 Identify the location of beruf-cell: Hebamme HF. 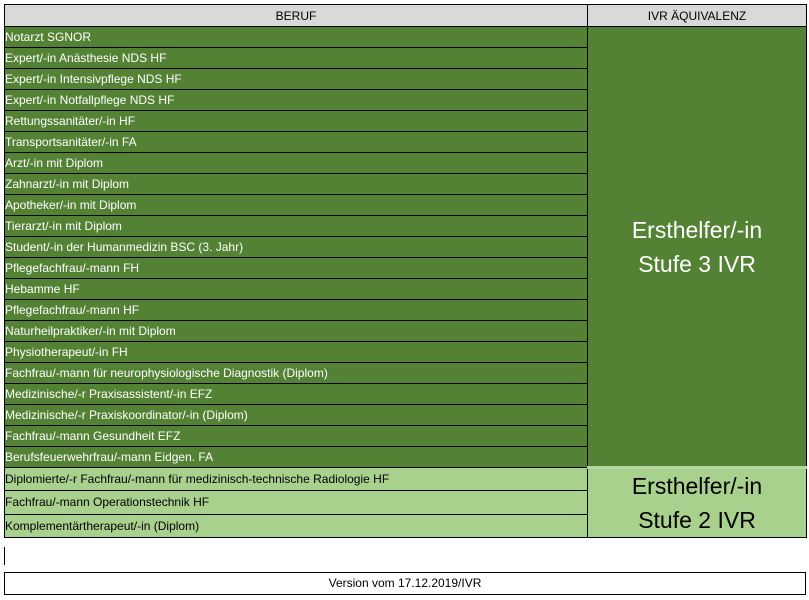
(296, 289).